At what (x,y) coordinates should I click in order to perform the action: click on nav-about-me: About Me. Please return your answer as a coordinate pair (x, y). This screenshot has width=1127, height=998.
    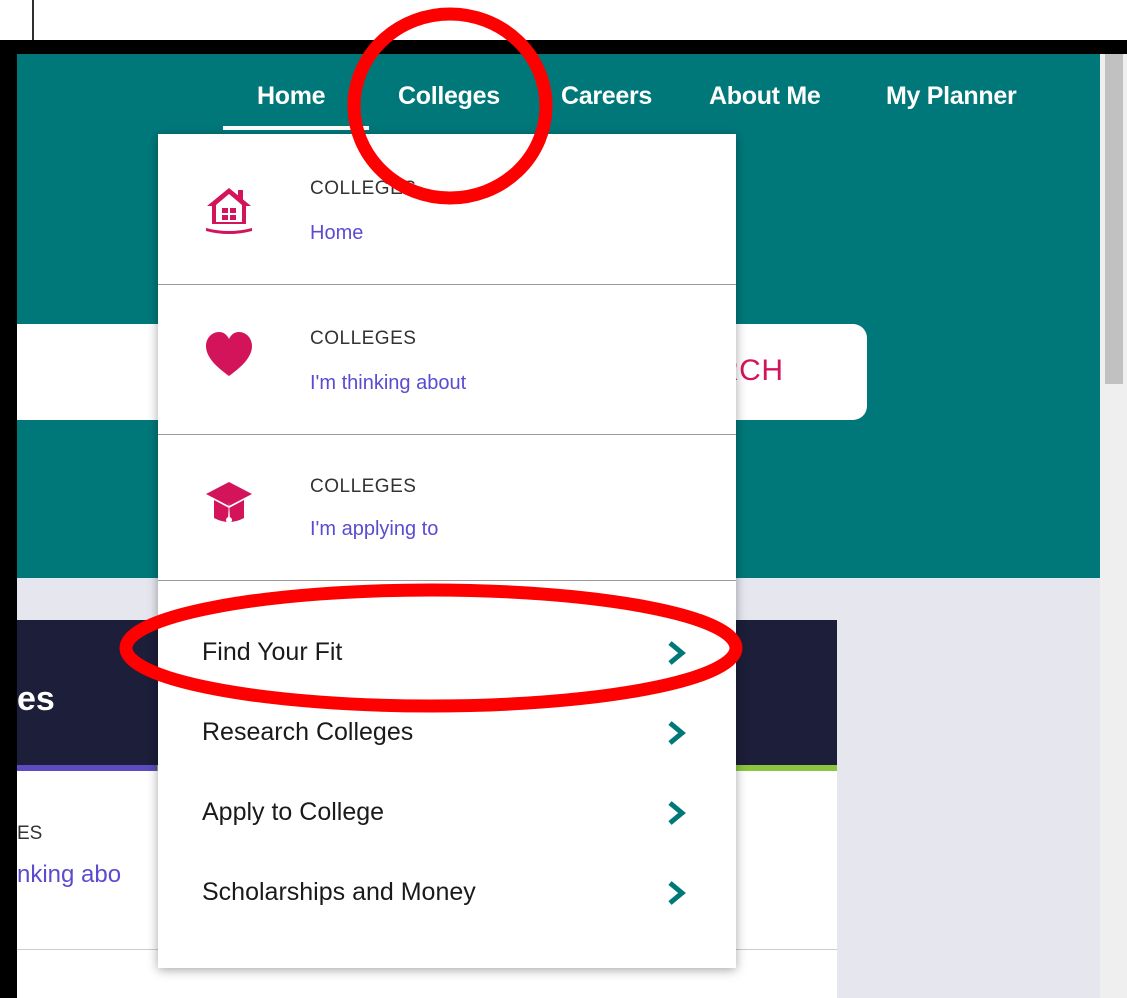
    Looking at the image, I should click on (765, 96).